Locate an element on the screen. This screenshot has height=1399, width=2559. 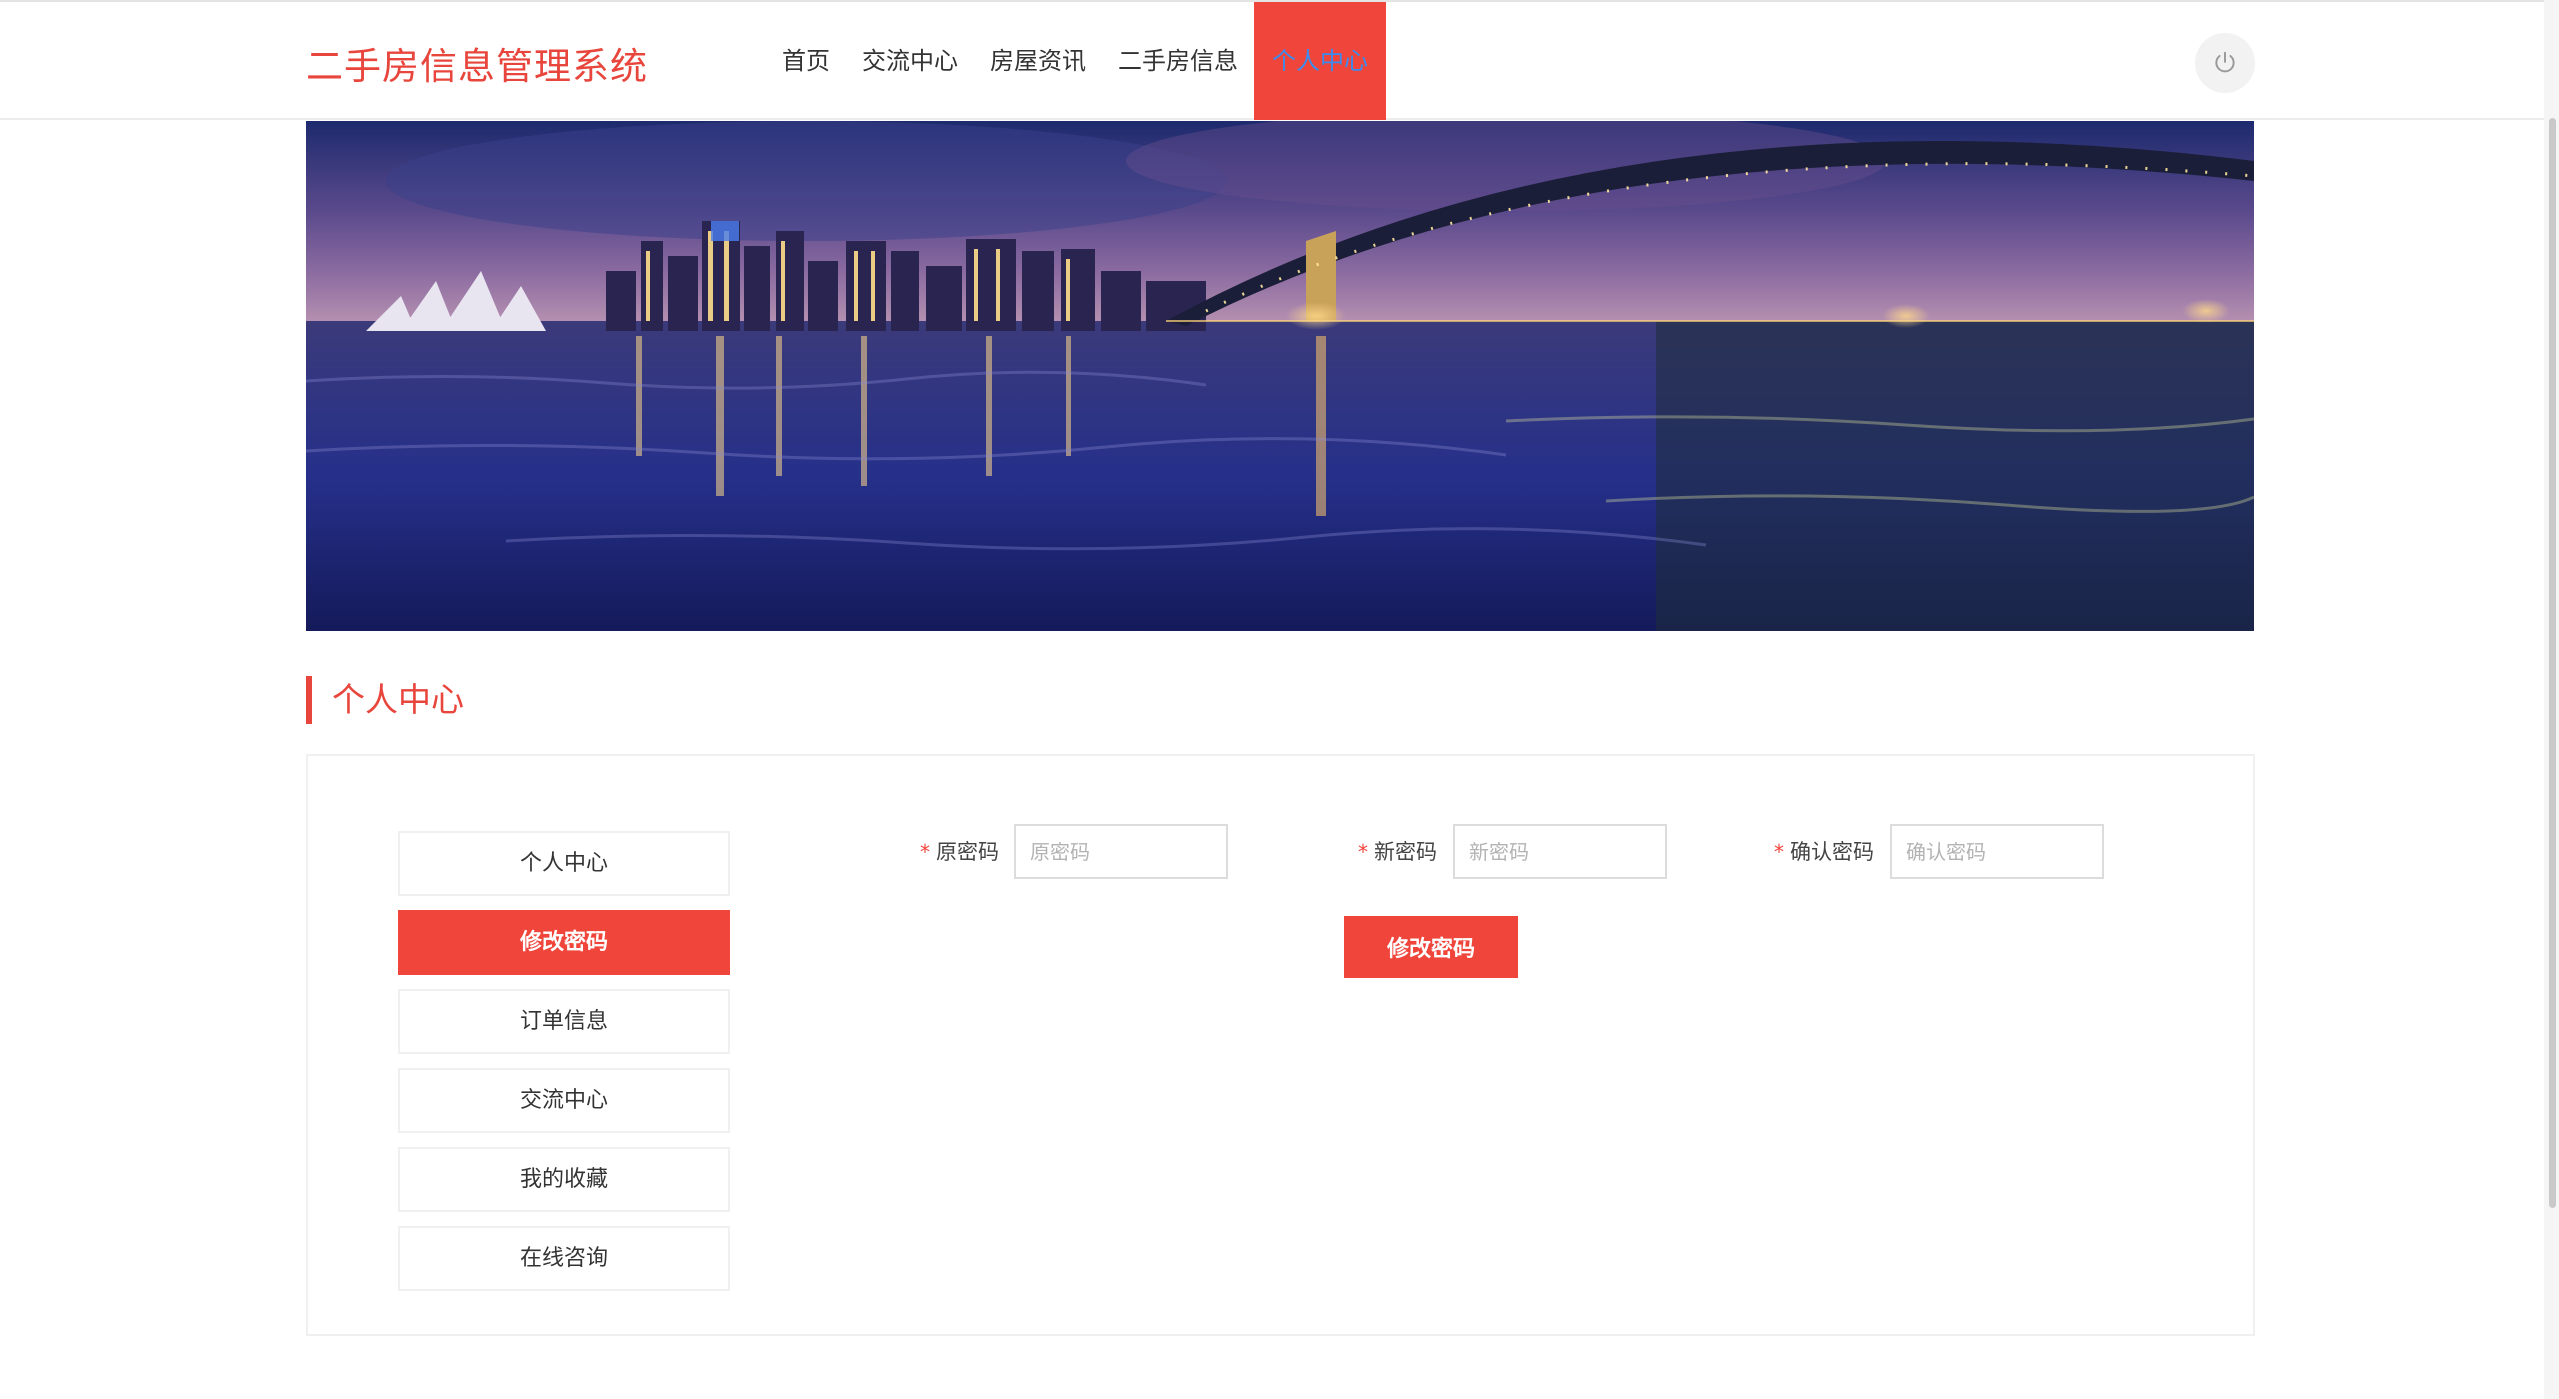
side-item-forum: 交流中心 is located at coordinates (564, 1100).